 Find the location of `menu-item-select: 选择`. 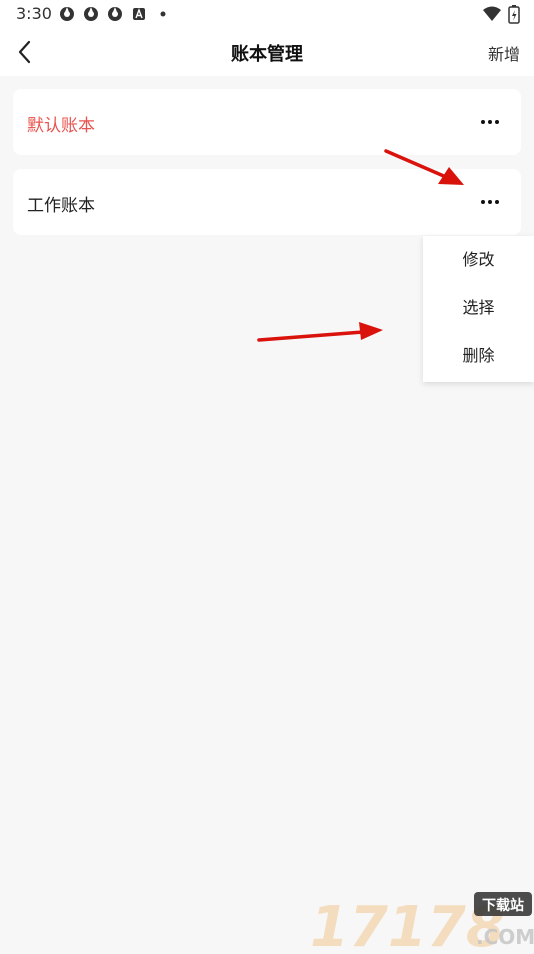

menu-item-select: 选择 is located at coordinates (478, 308).